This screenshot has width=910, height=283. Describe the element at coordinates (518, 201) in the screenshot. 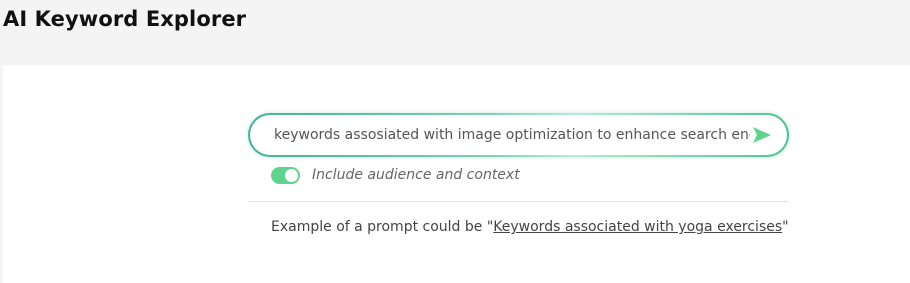

I see `divider` at that location.